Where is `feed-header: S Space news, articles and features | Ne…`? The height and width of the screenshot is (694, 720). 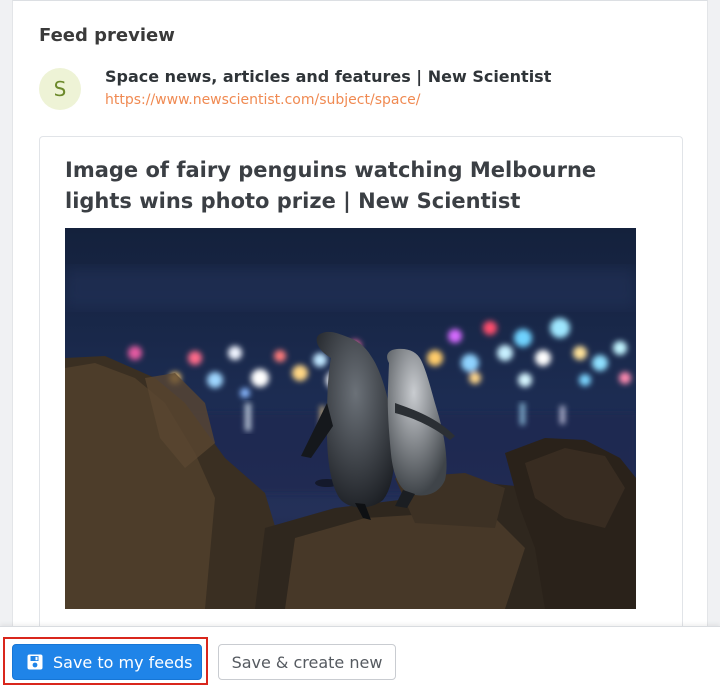
feed-header: S Space news, articles and features | Ne… is located at coordinates (359, 88).